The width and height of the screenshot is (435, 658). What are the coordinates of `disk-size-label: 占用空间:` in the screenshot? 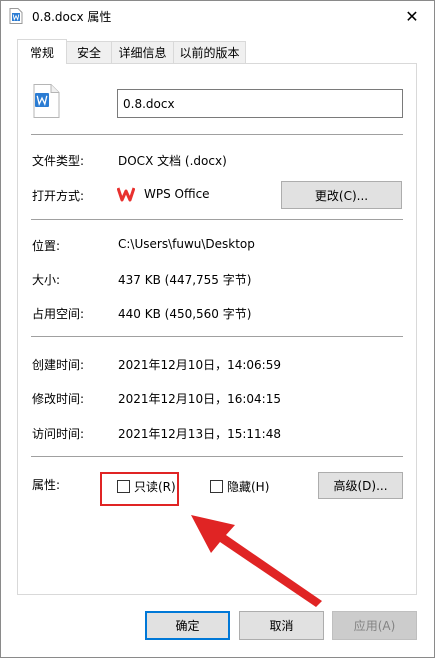 It's located at (58, 314).